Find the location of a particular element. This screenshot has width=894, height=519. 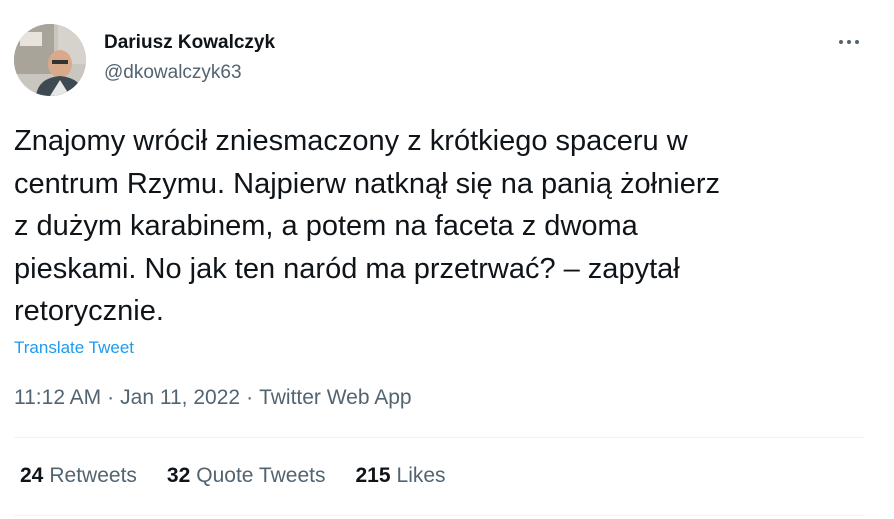

likes-stat: 215 Likes is located at coordinates (400, 476).